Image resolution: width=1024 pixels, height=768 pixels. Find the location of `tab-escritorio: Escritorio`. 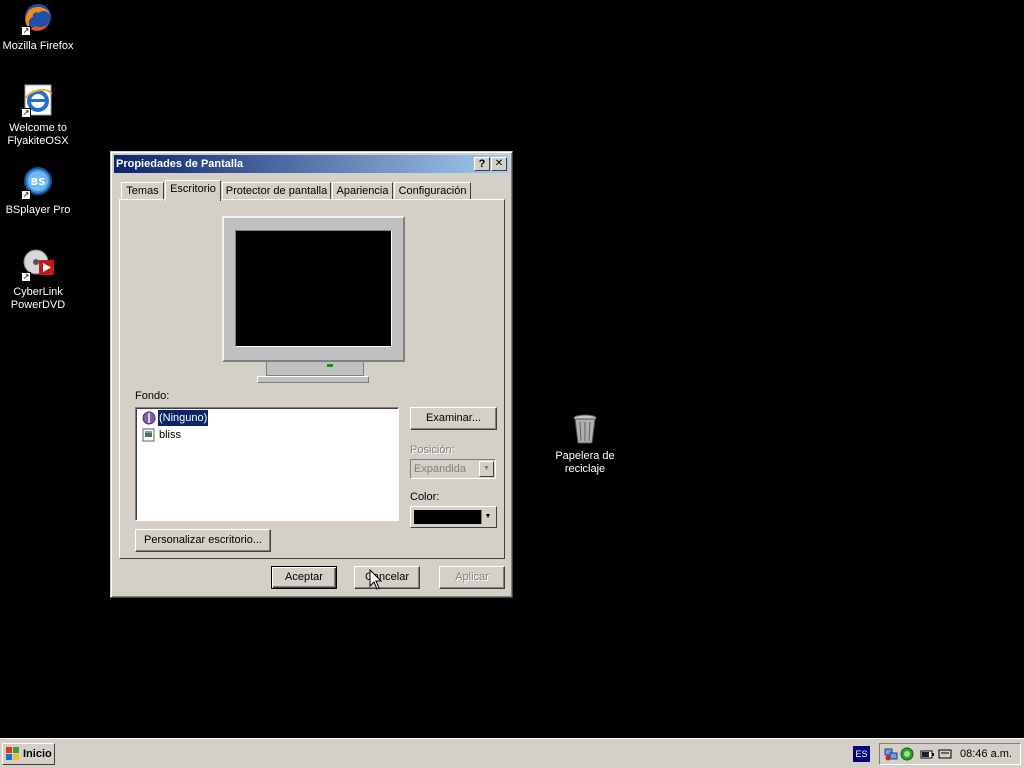

tab-escritorio: Escritorio is located at coordinates (193, 190).